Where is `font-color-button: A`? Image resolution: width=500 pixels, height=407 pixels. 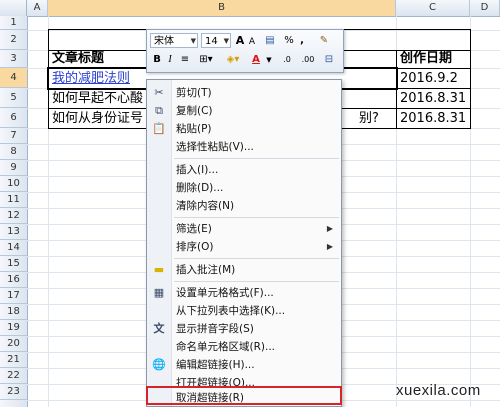 font-color-button: A is located at coordinates (256, 60).